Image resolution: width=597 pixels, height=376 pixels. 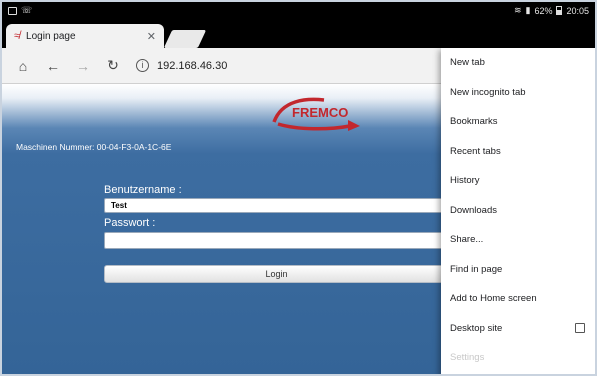 What do you see at coordinates (185, 39) in the screenshot?
I see `new-tab-button` at bounding box center [185, 39].